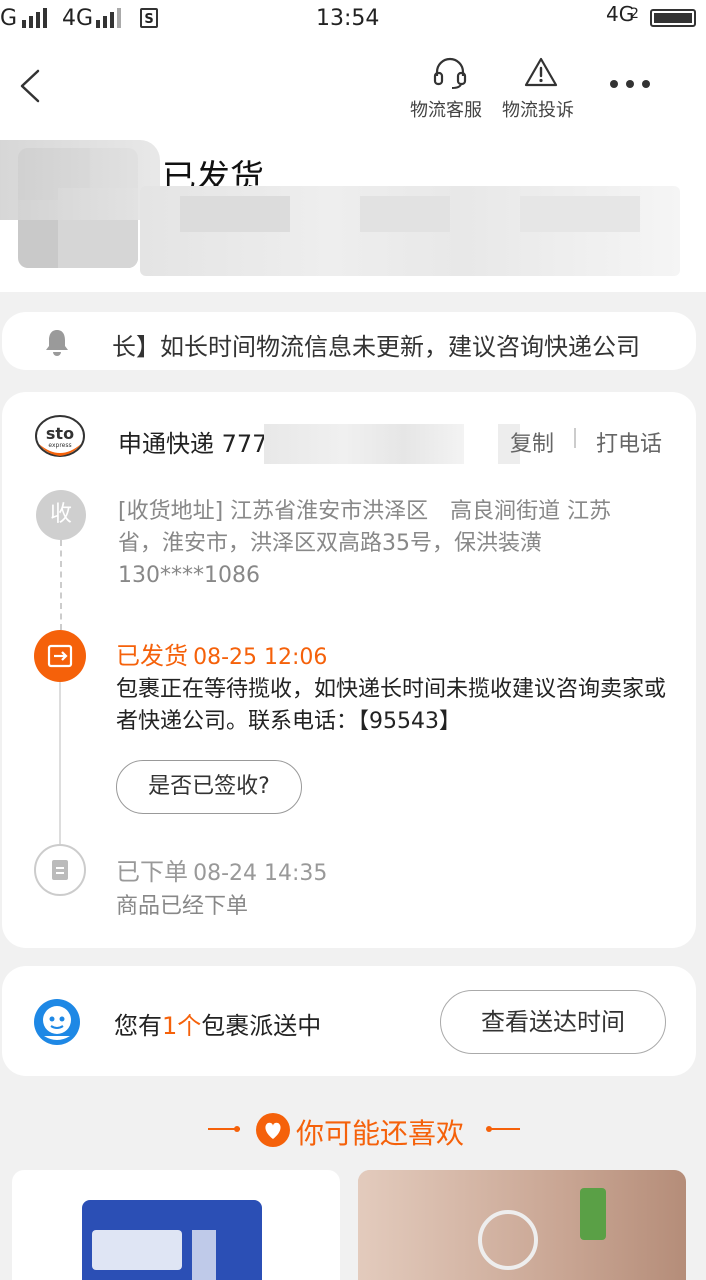 The image size is (706, 1280). I want to click on copy-button: 复制, so click(532, 442).